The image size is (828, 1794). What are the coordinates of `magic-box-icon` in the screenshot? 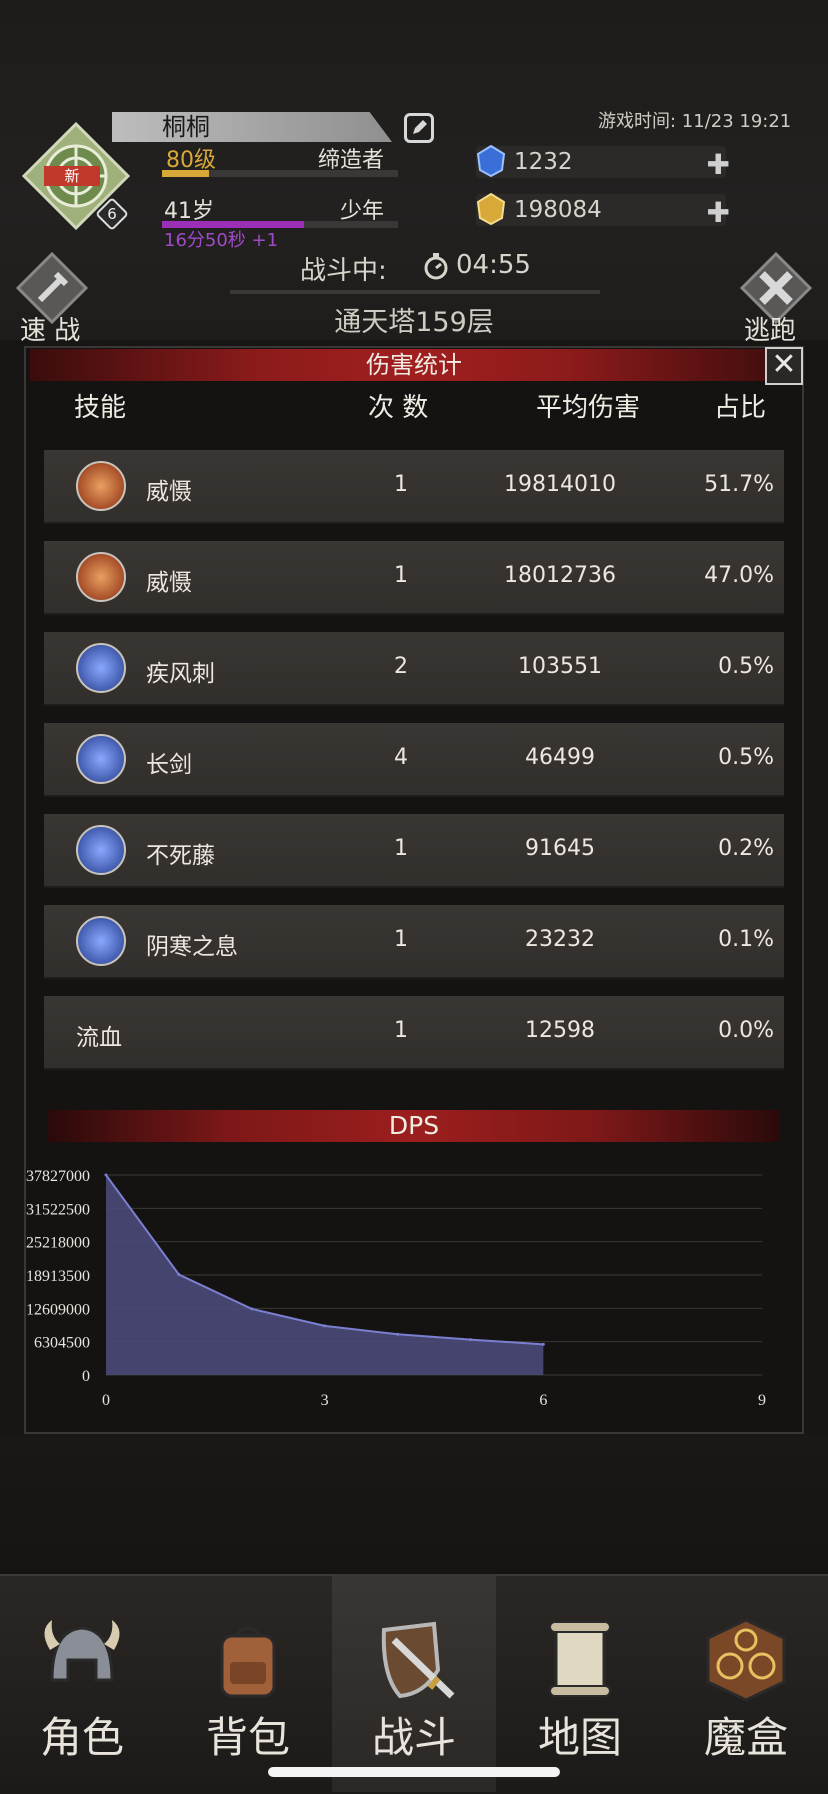 It's located at (746, 1660).